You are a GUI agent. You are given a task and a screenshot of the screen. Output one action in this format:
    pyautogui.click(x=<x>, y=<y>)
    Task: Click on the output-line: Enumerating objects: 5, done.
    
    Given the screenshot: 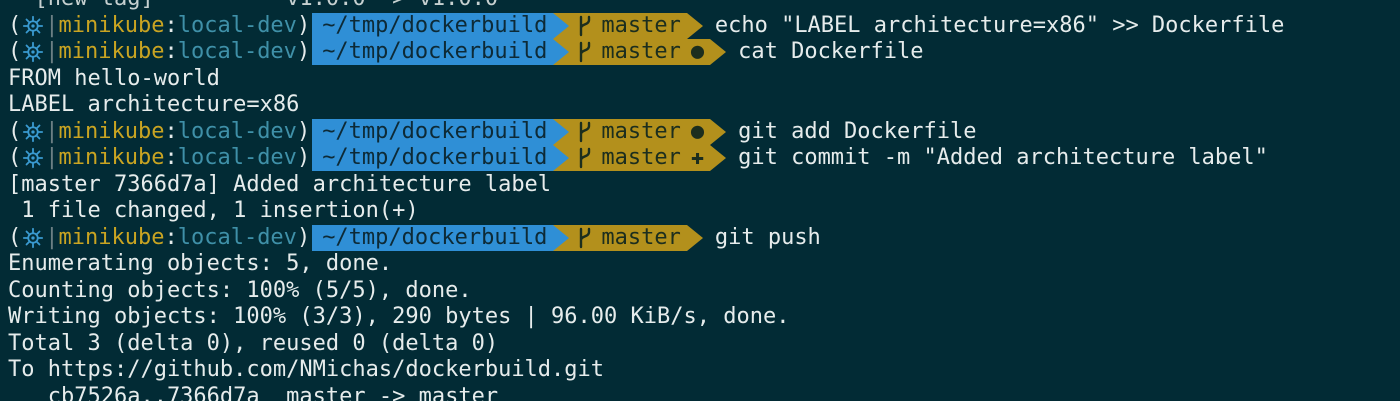 What is the action you would take?
    pyautogui.click(x=704, y=264)
    